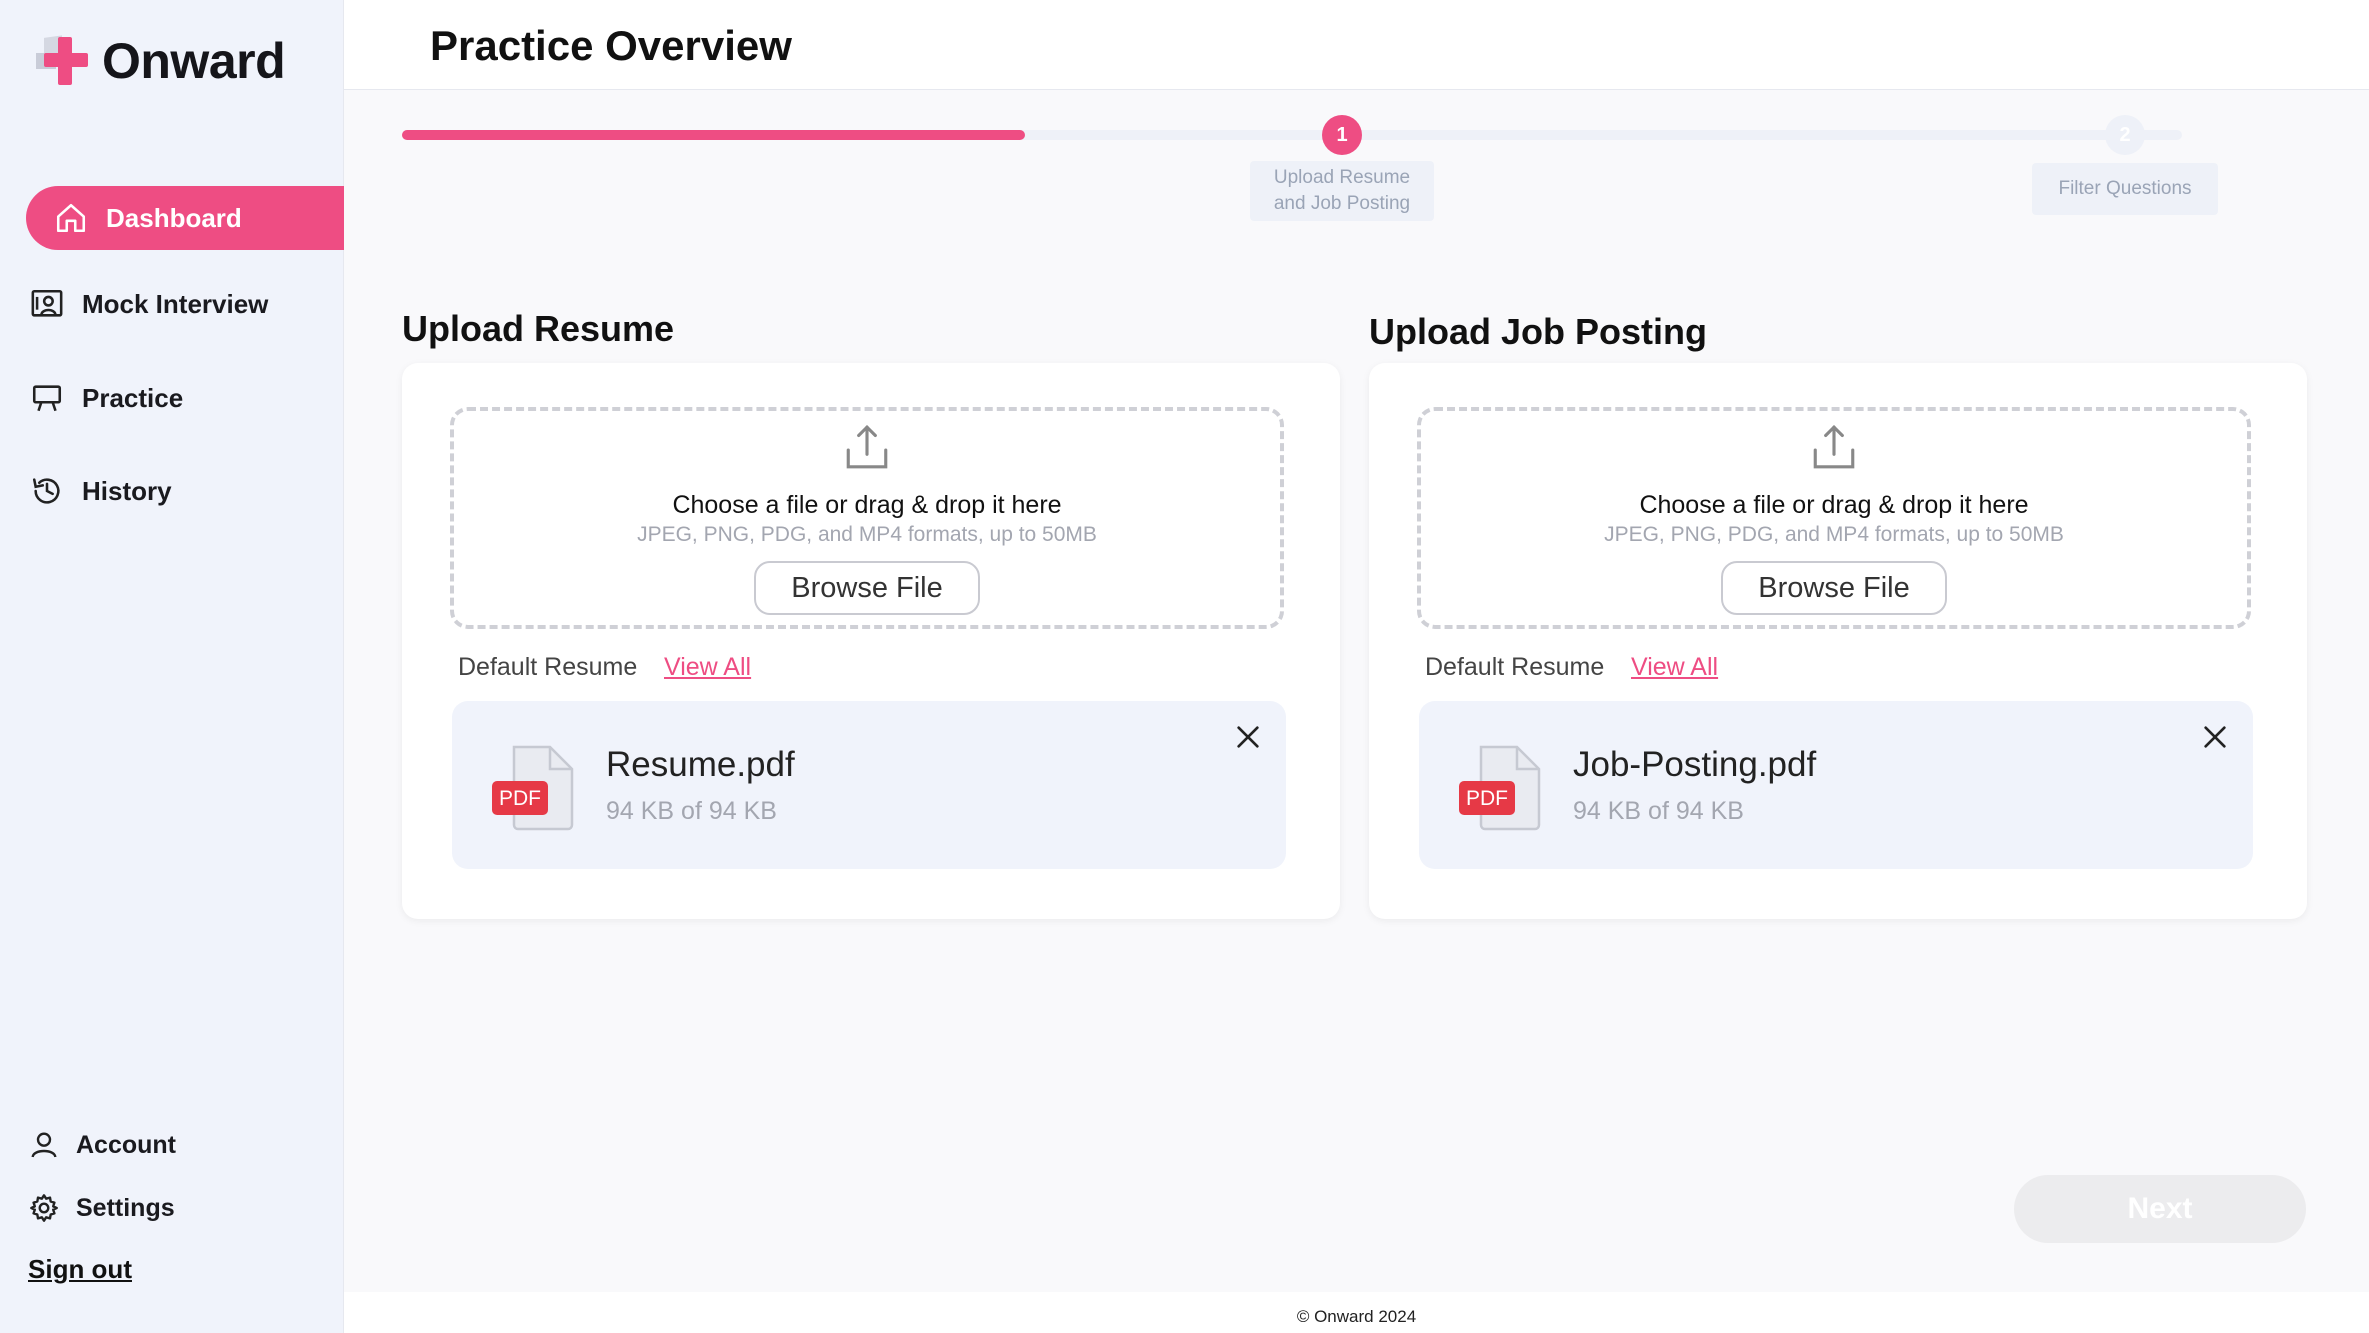  I want to click on settings-label: Settings, so click(125, 1207).